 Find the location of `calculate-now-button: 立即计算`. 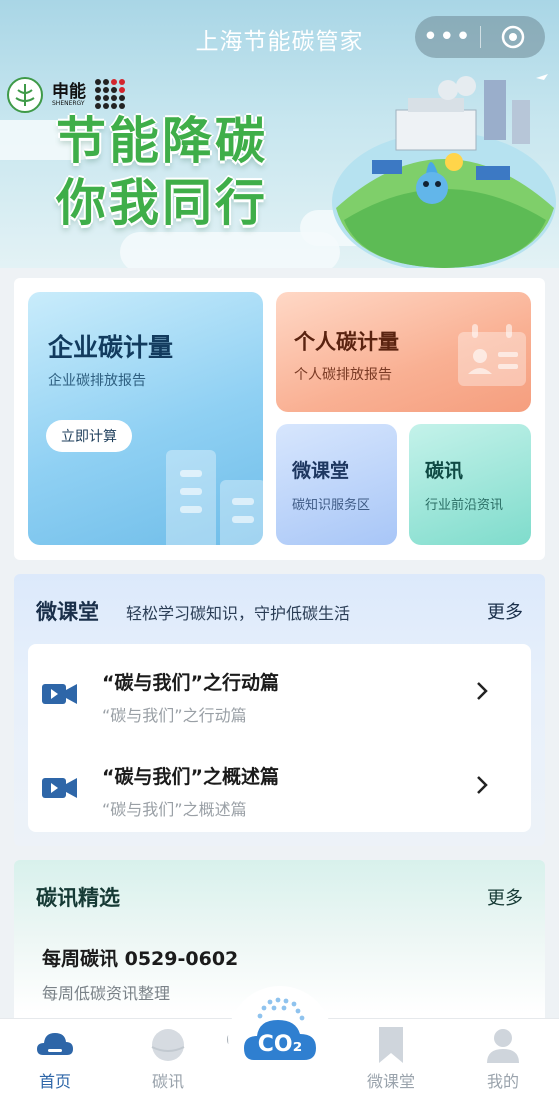

calculate-now-button: 立即计算 is located at coordinates (89, 436).